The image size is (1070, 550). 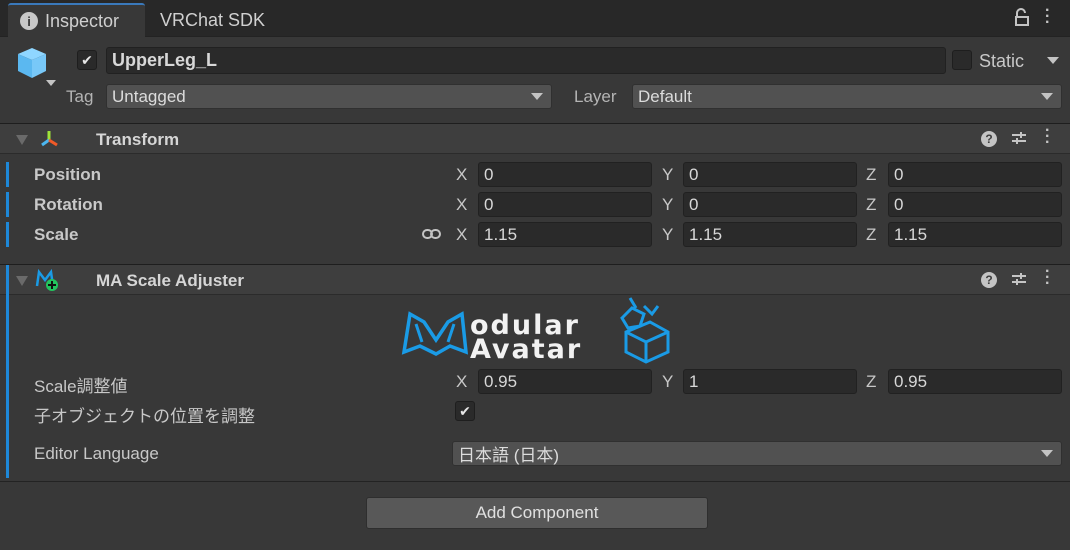 What do you see at coordinates (1022, 19) in the screenshot?
I see `lock-icon` at bounding box center [1022, 19].